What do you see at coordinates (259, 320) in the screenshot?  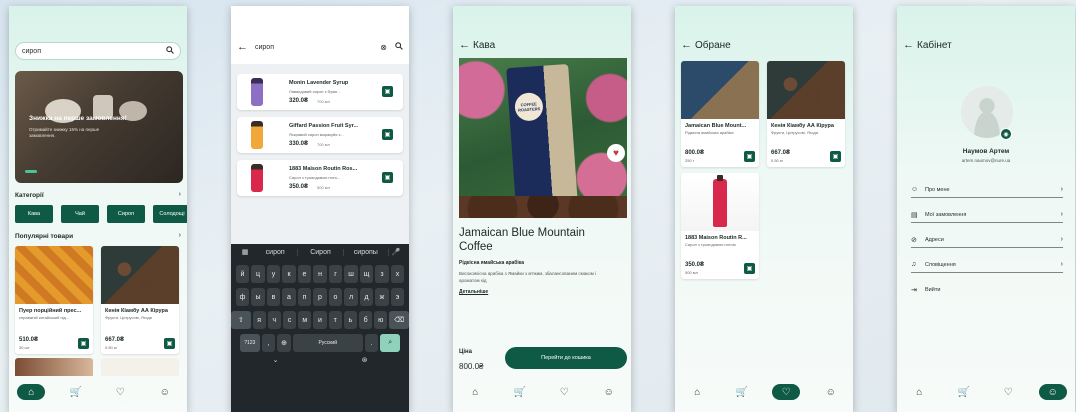 I see `keyboard-key: я` at bounding box center [259, 320].